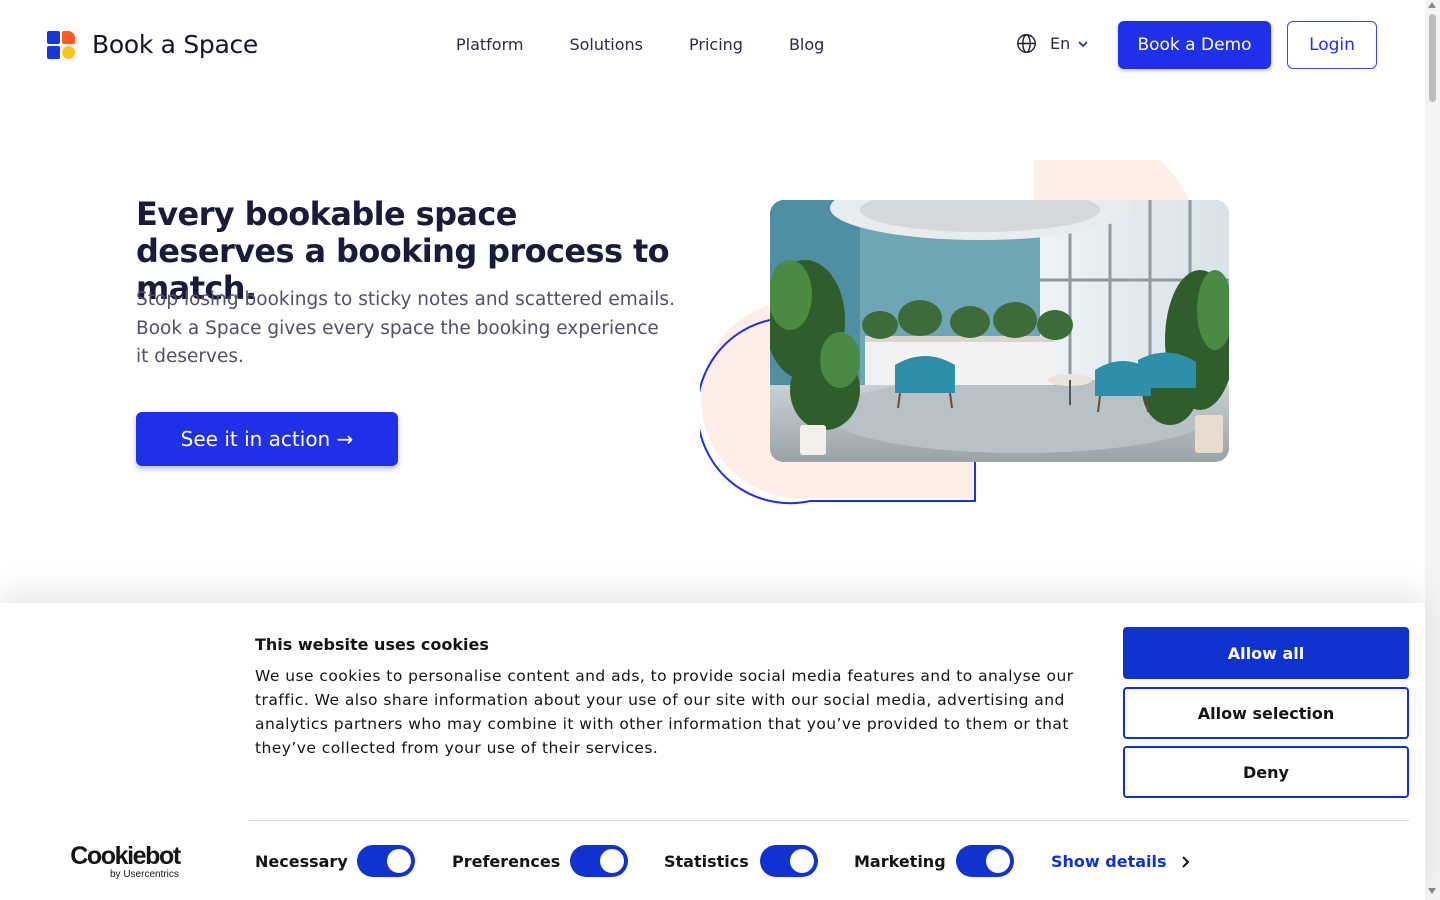 Image resolution: width=1440 pixels, height=900 pixels. I want to click on nav-solutions: Solutions, so click(606, 44).